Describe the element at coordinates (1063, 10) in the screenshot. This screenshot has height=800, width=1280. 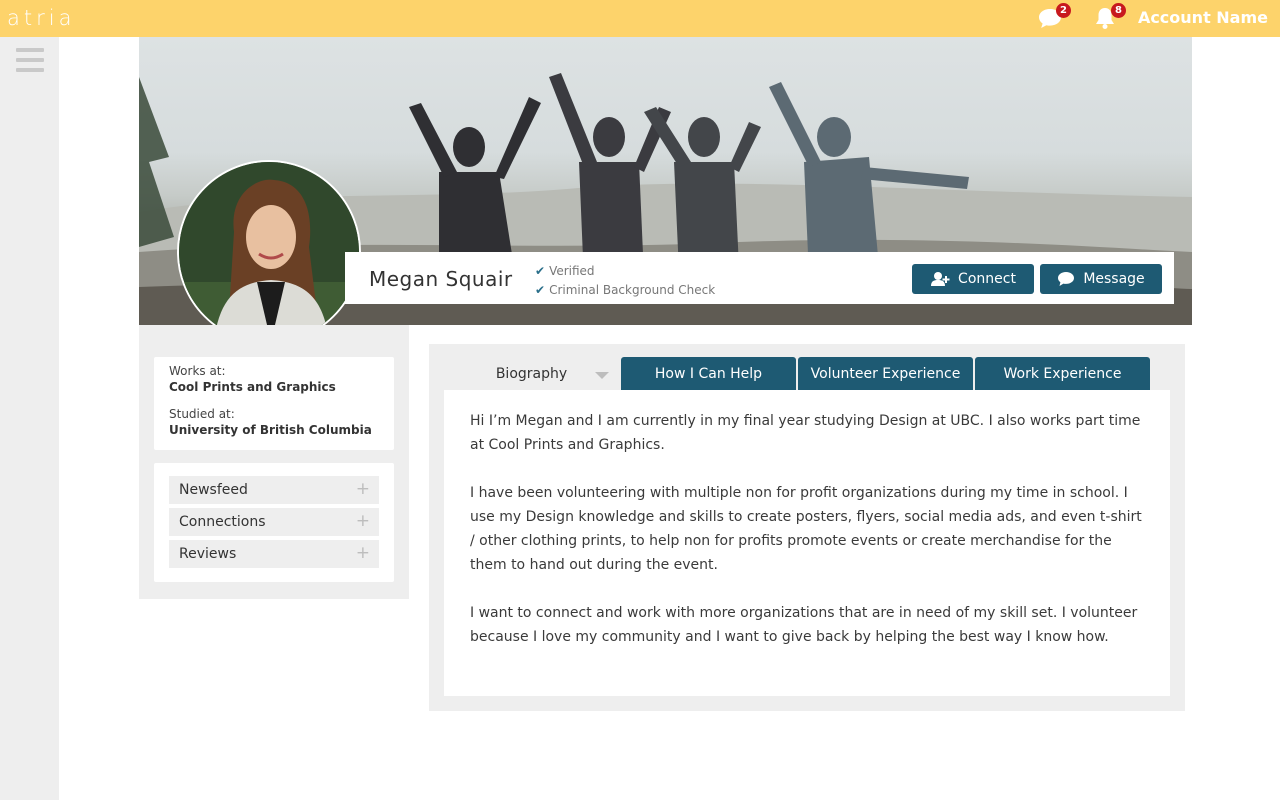
I see `messages-count-badge: 2` at that location.